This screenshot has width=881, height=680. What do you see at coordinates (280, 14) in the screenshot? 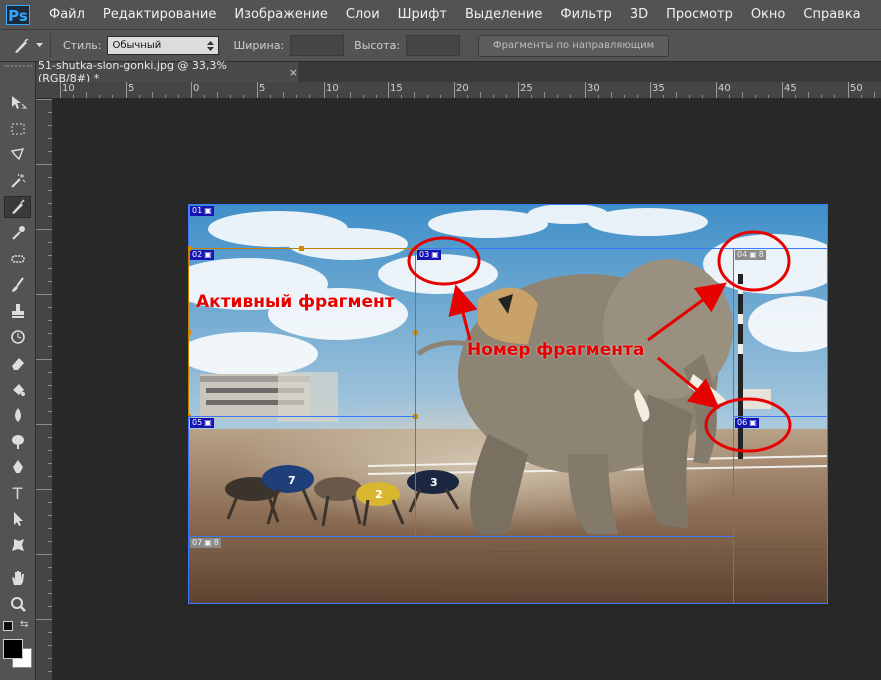
I see `menu-image: Изображение` at bounding box center [280, 14].